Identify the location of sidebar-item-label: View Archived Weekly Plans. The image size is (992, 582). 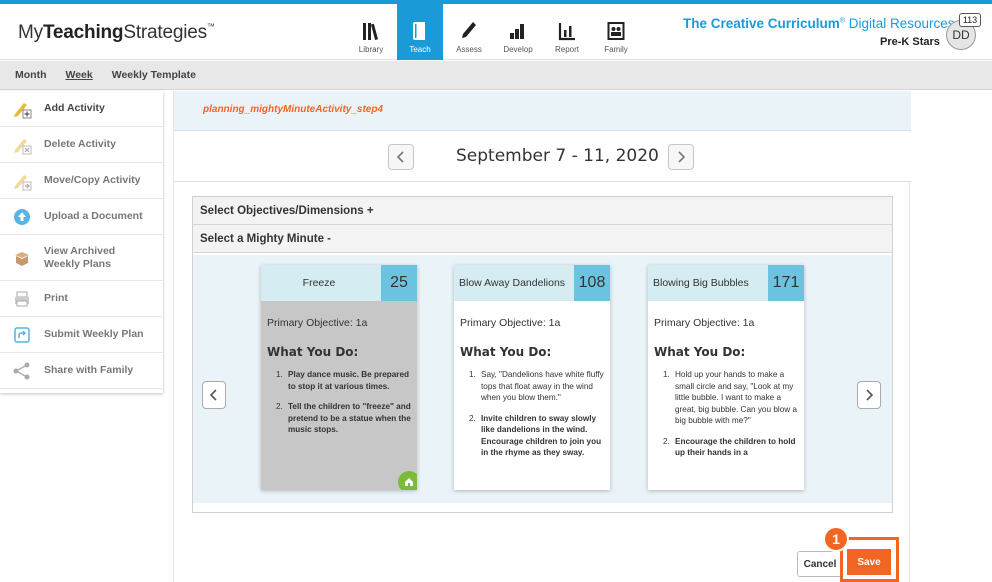
(80, 257).